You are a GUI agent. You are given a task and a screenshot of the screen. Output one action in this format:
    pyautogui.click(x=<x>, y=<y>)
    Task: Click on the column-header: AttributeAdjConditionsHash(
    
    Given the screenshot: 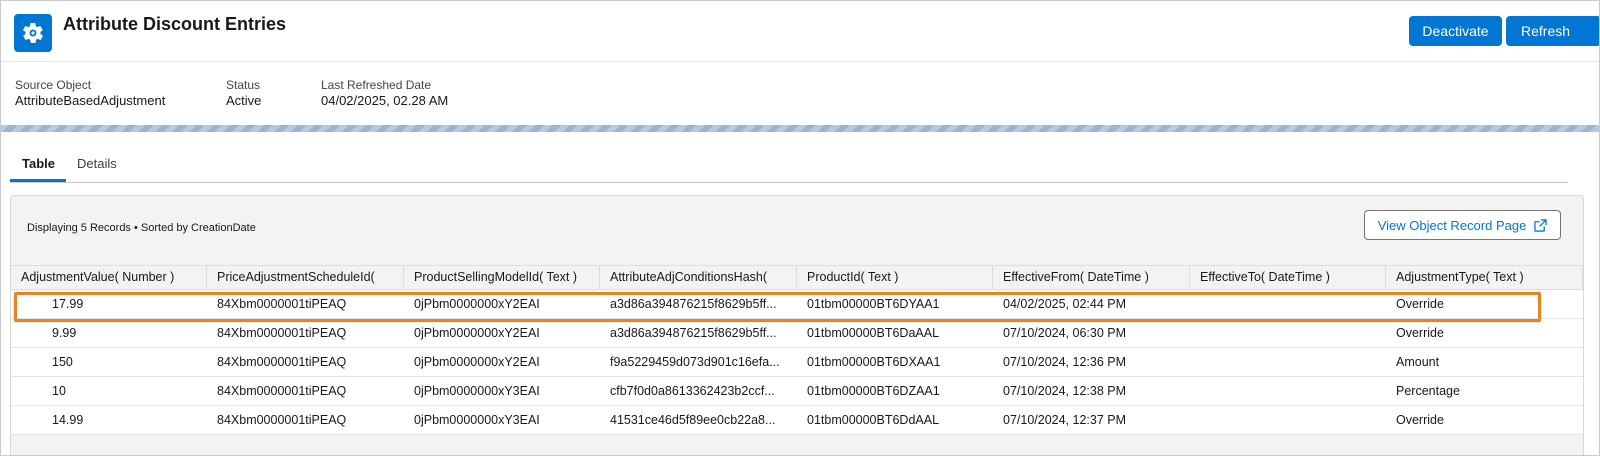 What is the action you would take?
    pyautogui.click(x=698, y=277)
    